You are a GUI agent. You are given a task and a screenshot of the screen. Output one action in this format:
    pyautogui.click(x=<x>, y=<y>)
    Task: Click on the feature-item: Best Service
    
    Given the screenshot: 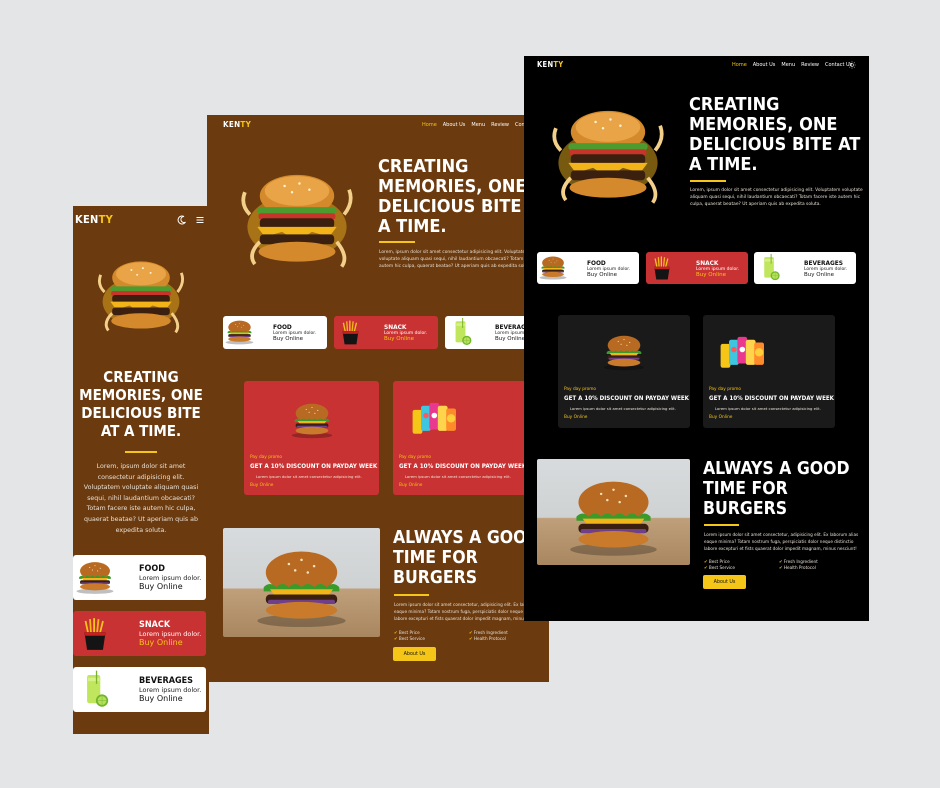 What is the action you would take?
    pyautogui.click(x=741, y=567)
    